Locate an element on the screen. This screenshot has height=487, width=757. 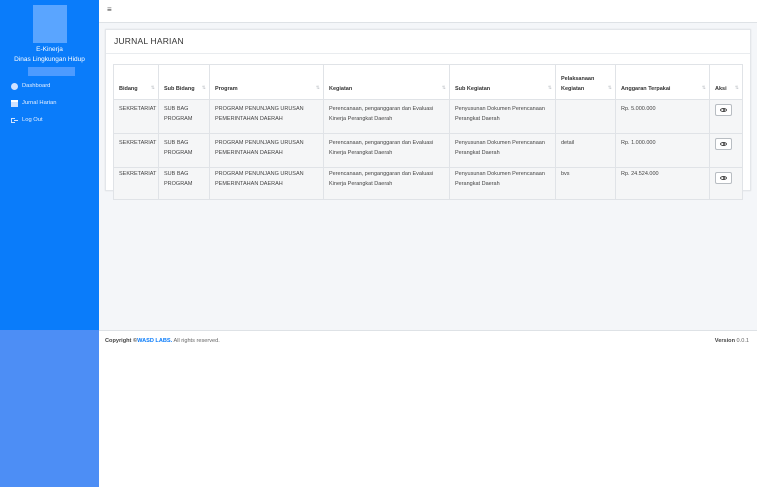
column-header-bidang: Bidang ⇅ is located at coordinates (136, 82).